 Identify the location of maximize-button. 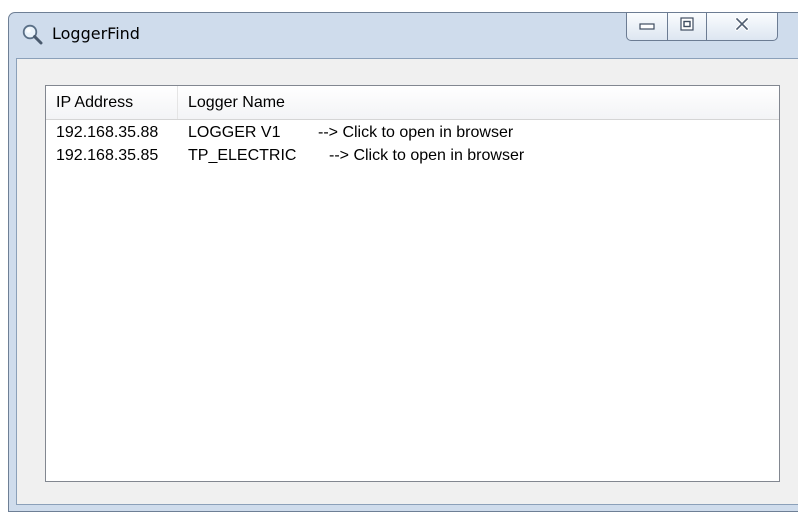
(687, 26).